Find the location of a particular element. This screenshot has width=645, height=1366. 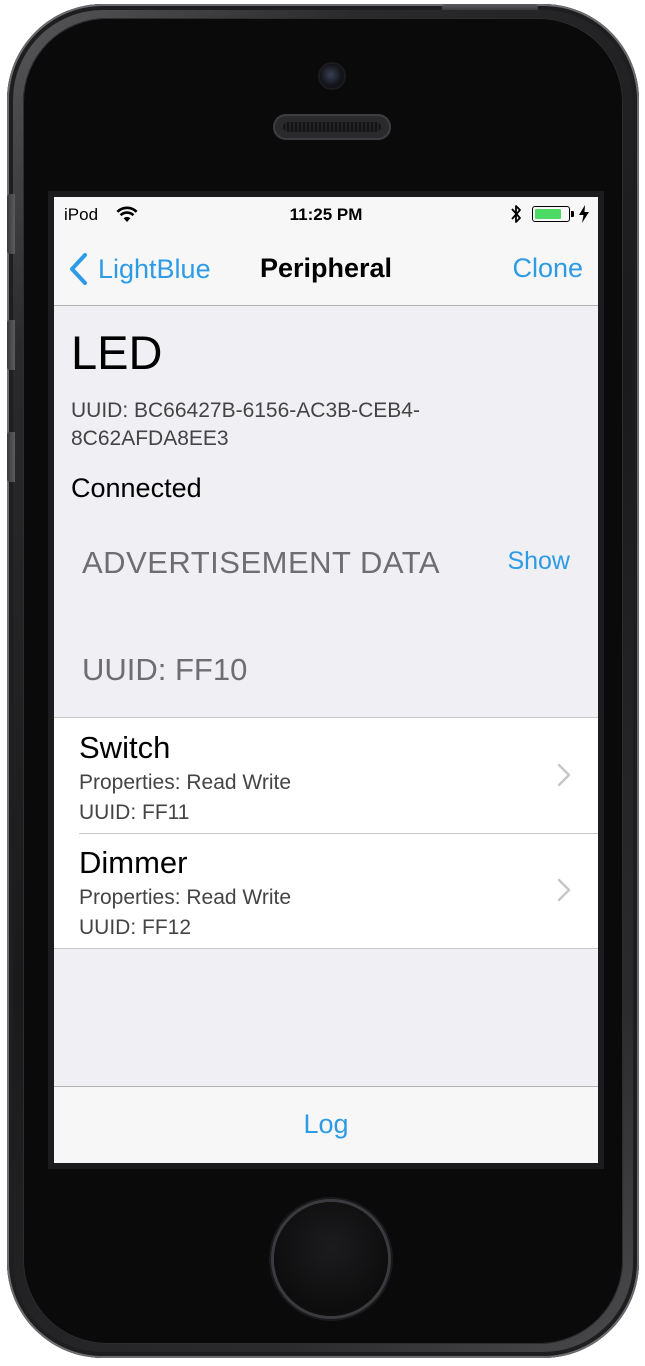

characteristic-name: Switch is located at coordinates (125, 747).